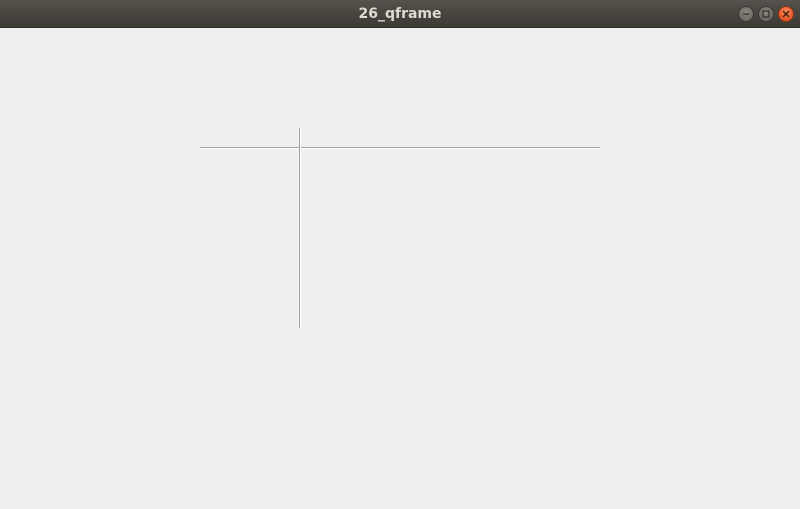 The height and width of the screenshot is (509, 800). I want to click on close-button, so click(786, 14).